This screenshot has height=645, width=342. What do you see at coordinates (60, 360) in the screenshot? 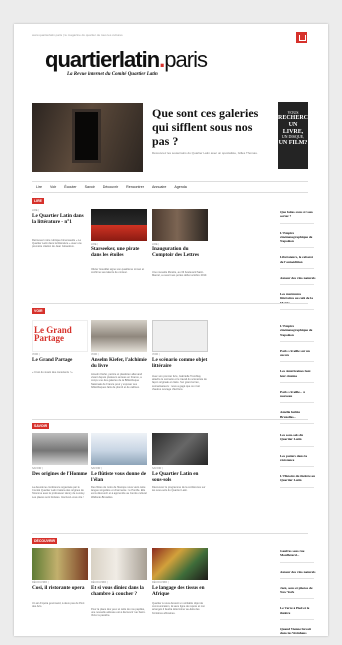
I see `article-title: Le Grand Partage` at bounding box center [60, 360].